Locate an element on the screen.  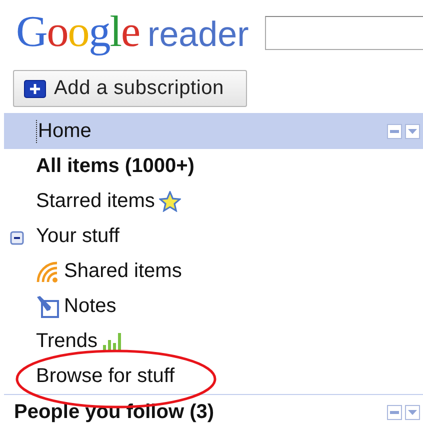
nav-item: Starred items is located at coordinates (213, 201).